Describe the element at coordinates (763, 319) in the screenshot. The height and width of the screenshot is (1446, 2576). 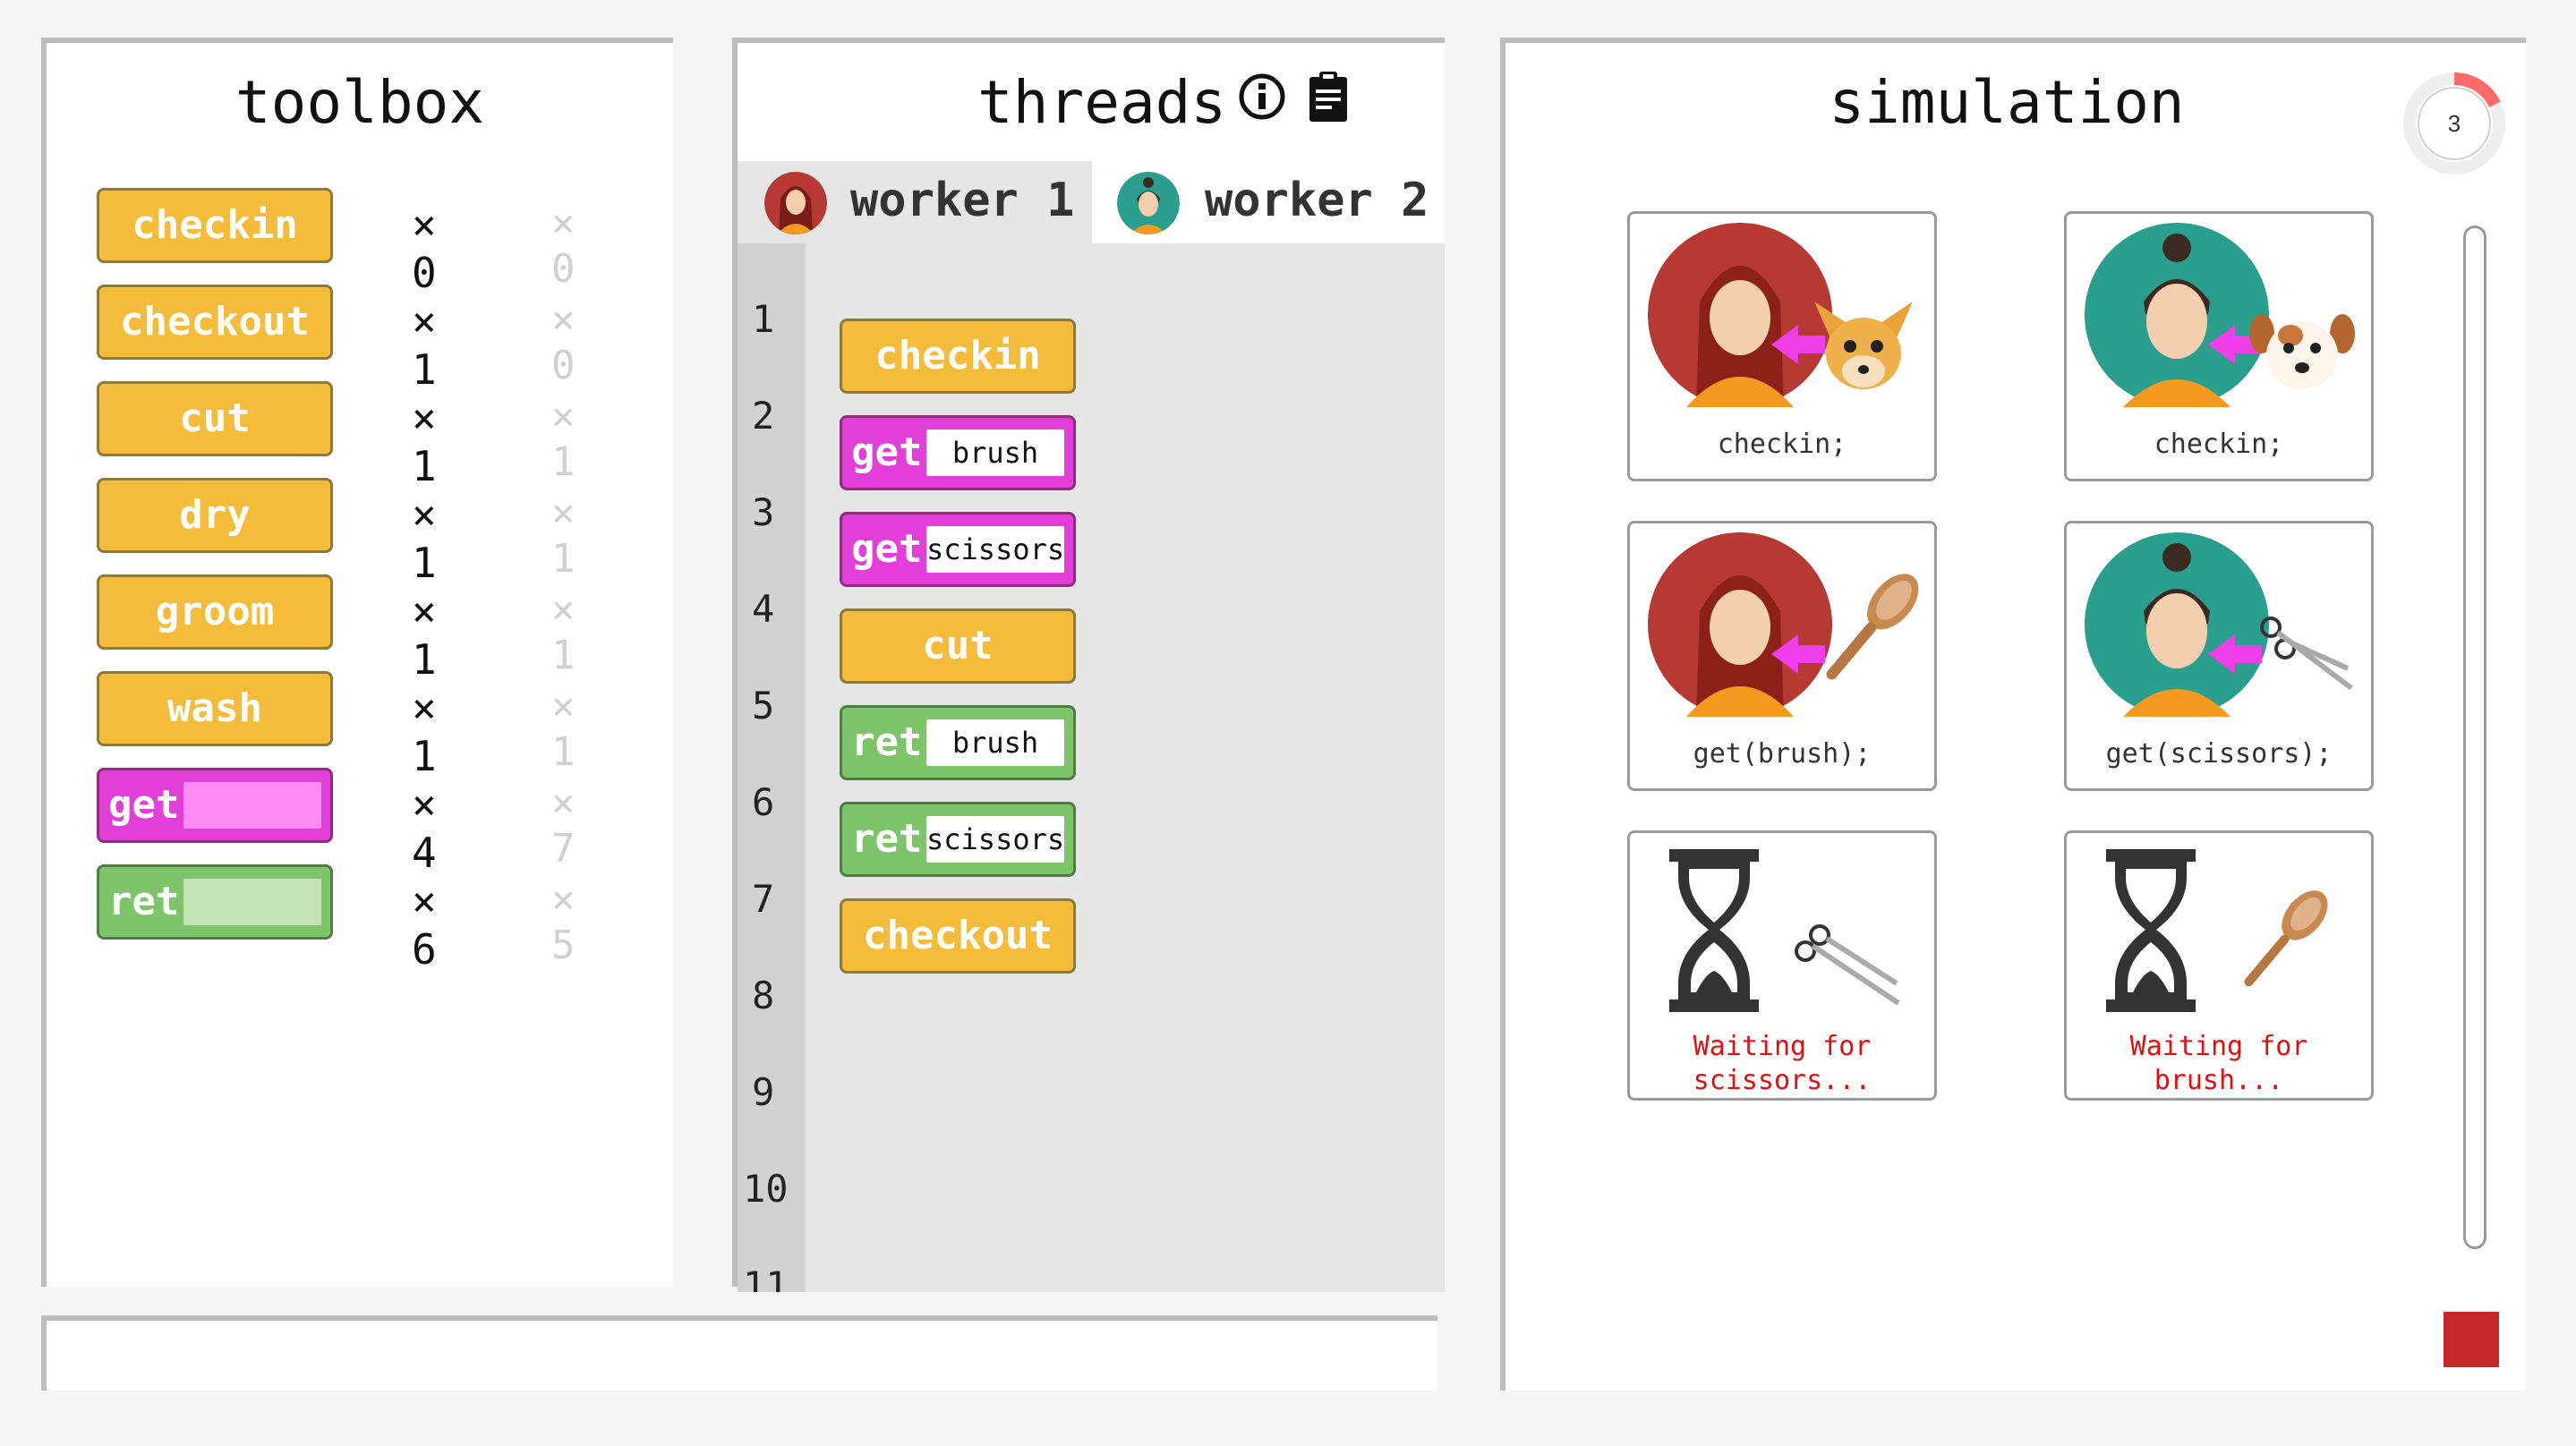
I see `line-number: 1` at that location.